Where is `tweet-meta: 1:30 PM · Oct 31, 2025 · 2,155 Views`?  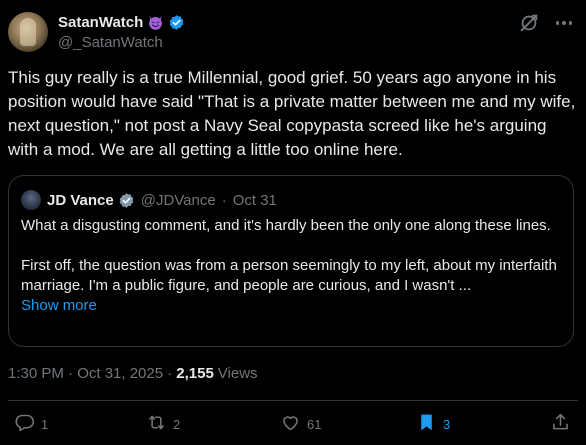 tweet-meta: 1:30 PM · Oct 31, 2025 · 2,155 Views is located at coordinates (133, 373).